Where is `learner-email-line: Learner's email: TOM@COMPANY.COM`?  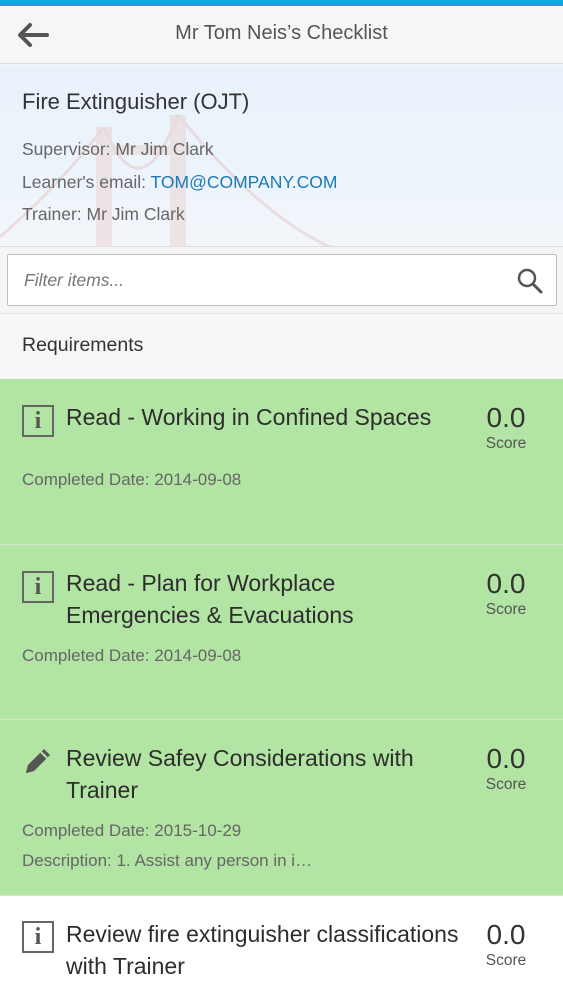
learner-email-line: Learner's email: TOM@COMPANY.COM is located at coordinates (179, 182).